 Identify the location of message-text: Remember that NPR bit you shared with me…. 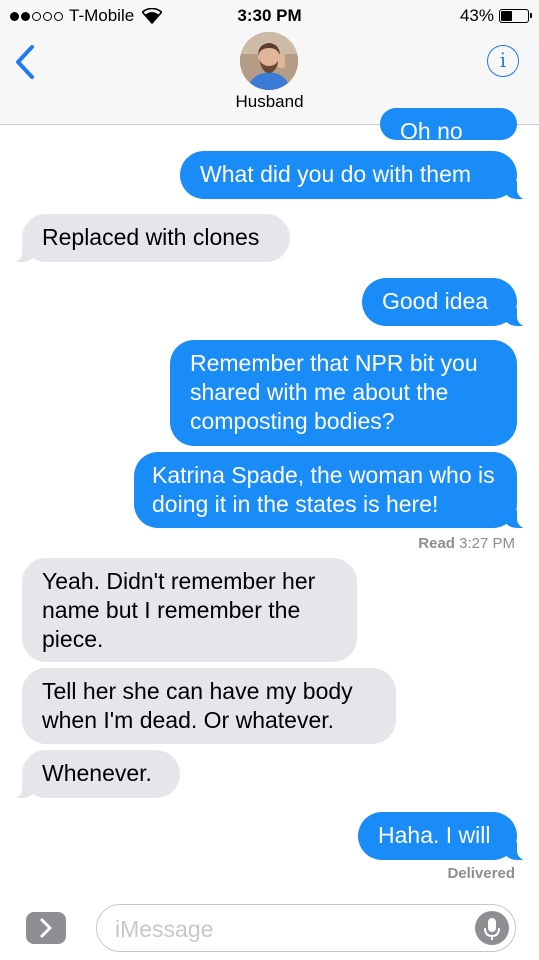
(334, 392).